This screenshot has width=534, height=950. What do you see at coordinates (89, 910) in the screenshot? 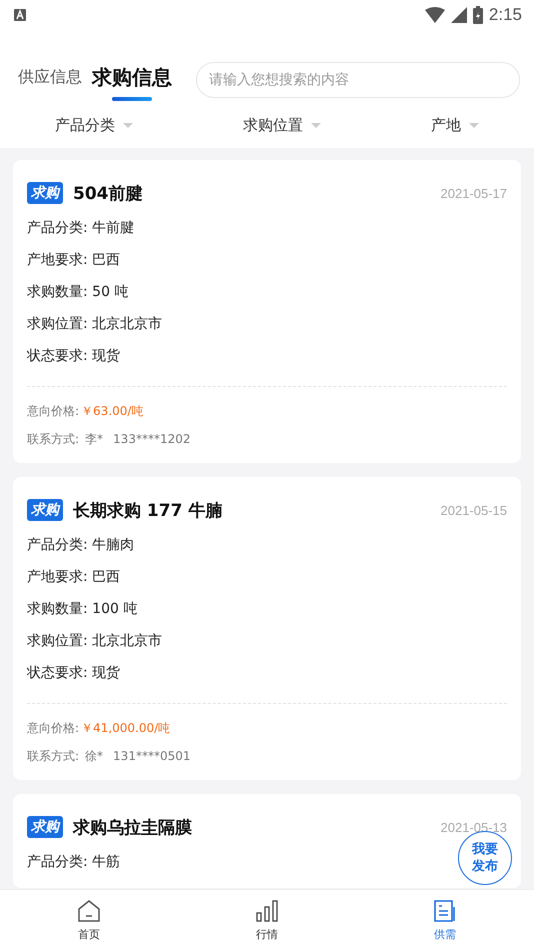
I see `home-icon` at bounding box center [89, 910].